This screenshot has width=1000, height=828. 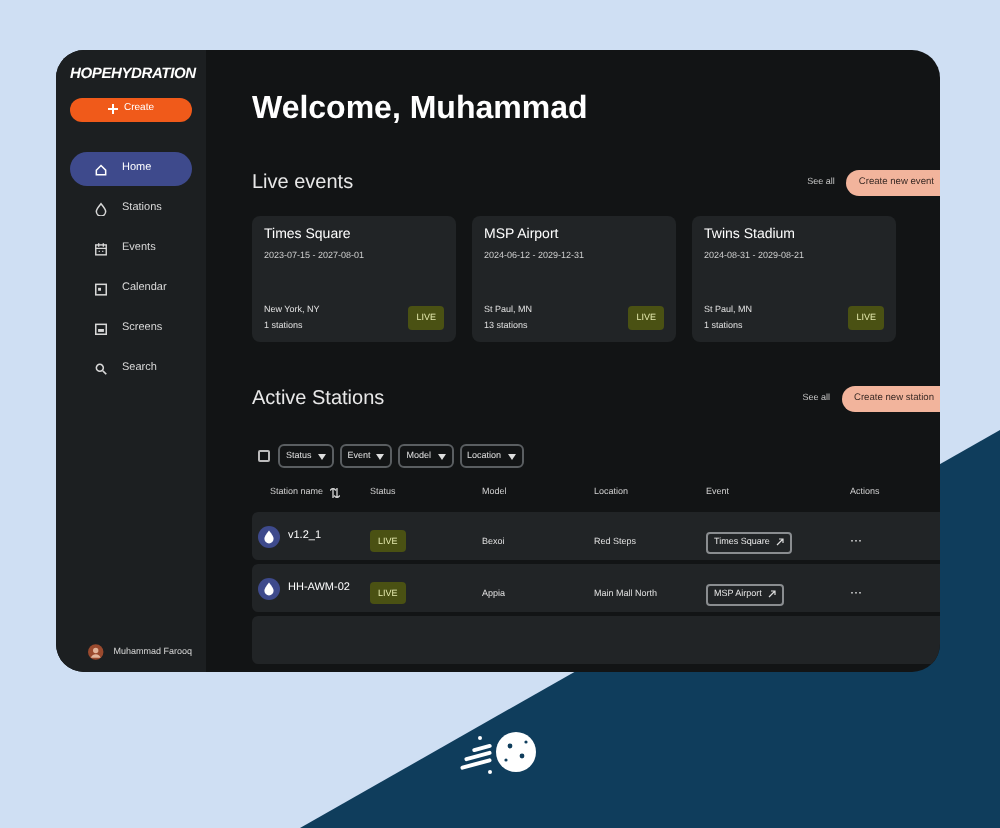 I want to click on calendar-icon, so click(x=101, y=288).